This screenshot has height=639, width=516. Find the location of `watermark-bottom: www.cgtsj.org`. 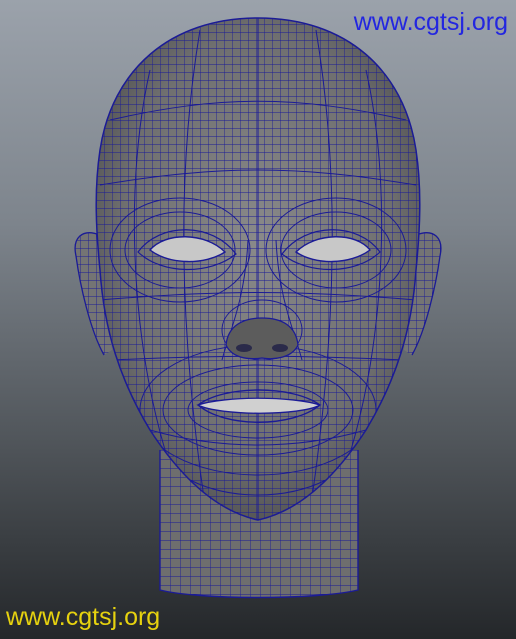

watermark-bottom: www.cgtsj.org is located at coordinates (83, 617).